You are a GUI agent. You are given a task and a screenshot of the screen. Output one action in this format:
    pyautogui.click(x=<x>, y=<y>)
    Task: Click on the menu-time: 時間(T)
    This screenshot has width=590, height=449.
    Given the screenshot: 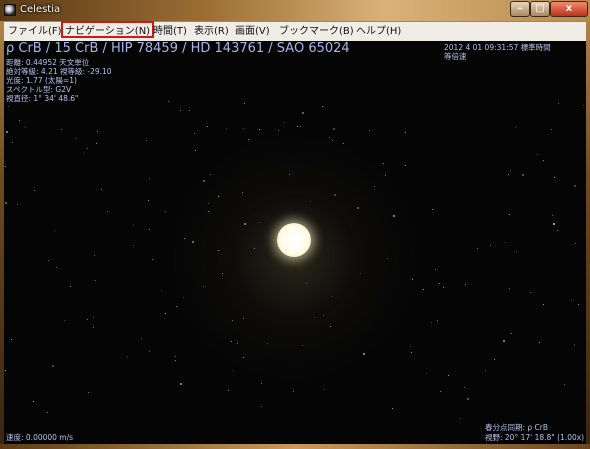 What is the action you would take?
    pyautogui.click(x=170, y=31)
    